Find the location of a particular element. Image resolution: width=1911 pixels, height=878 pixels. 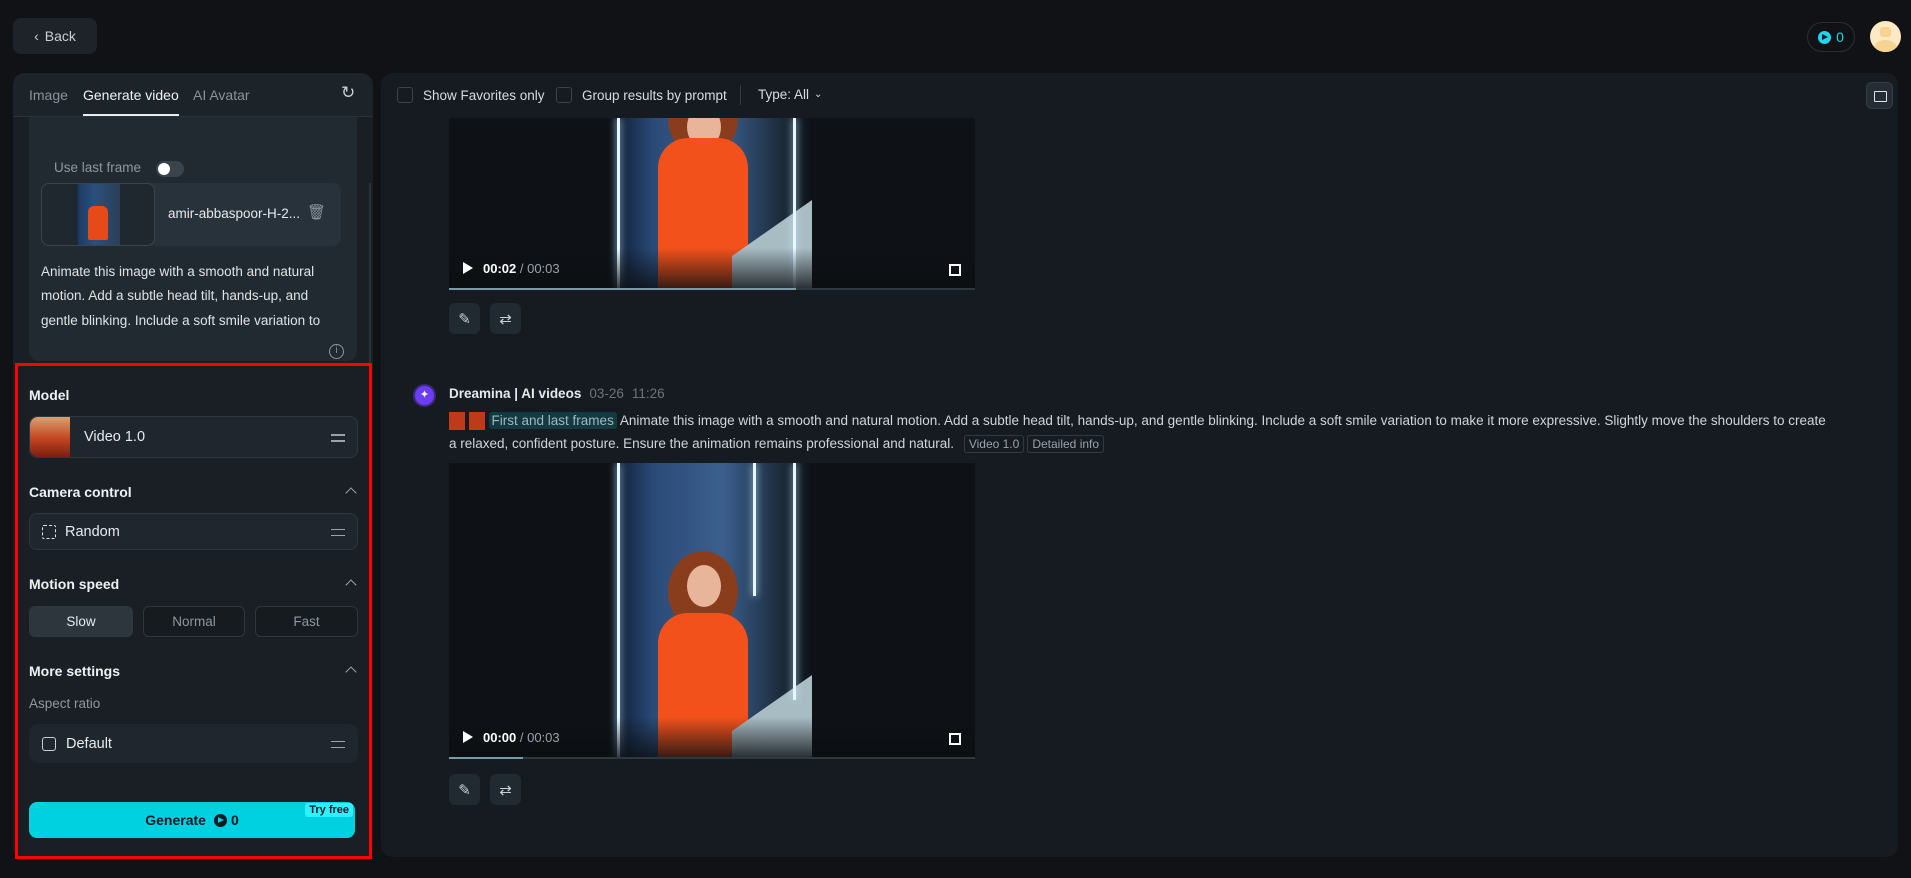

last-frame-thumbnail is located at coordinates (476, 421).